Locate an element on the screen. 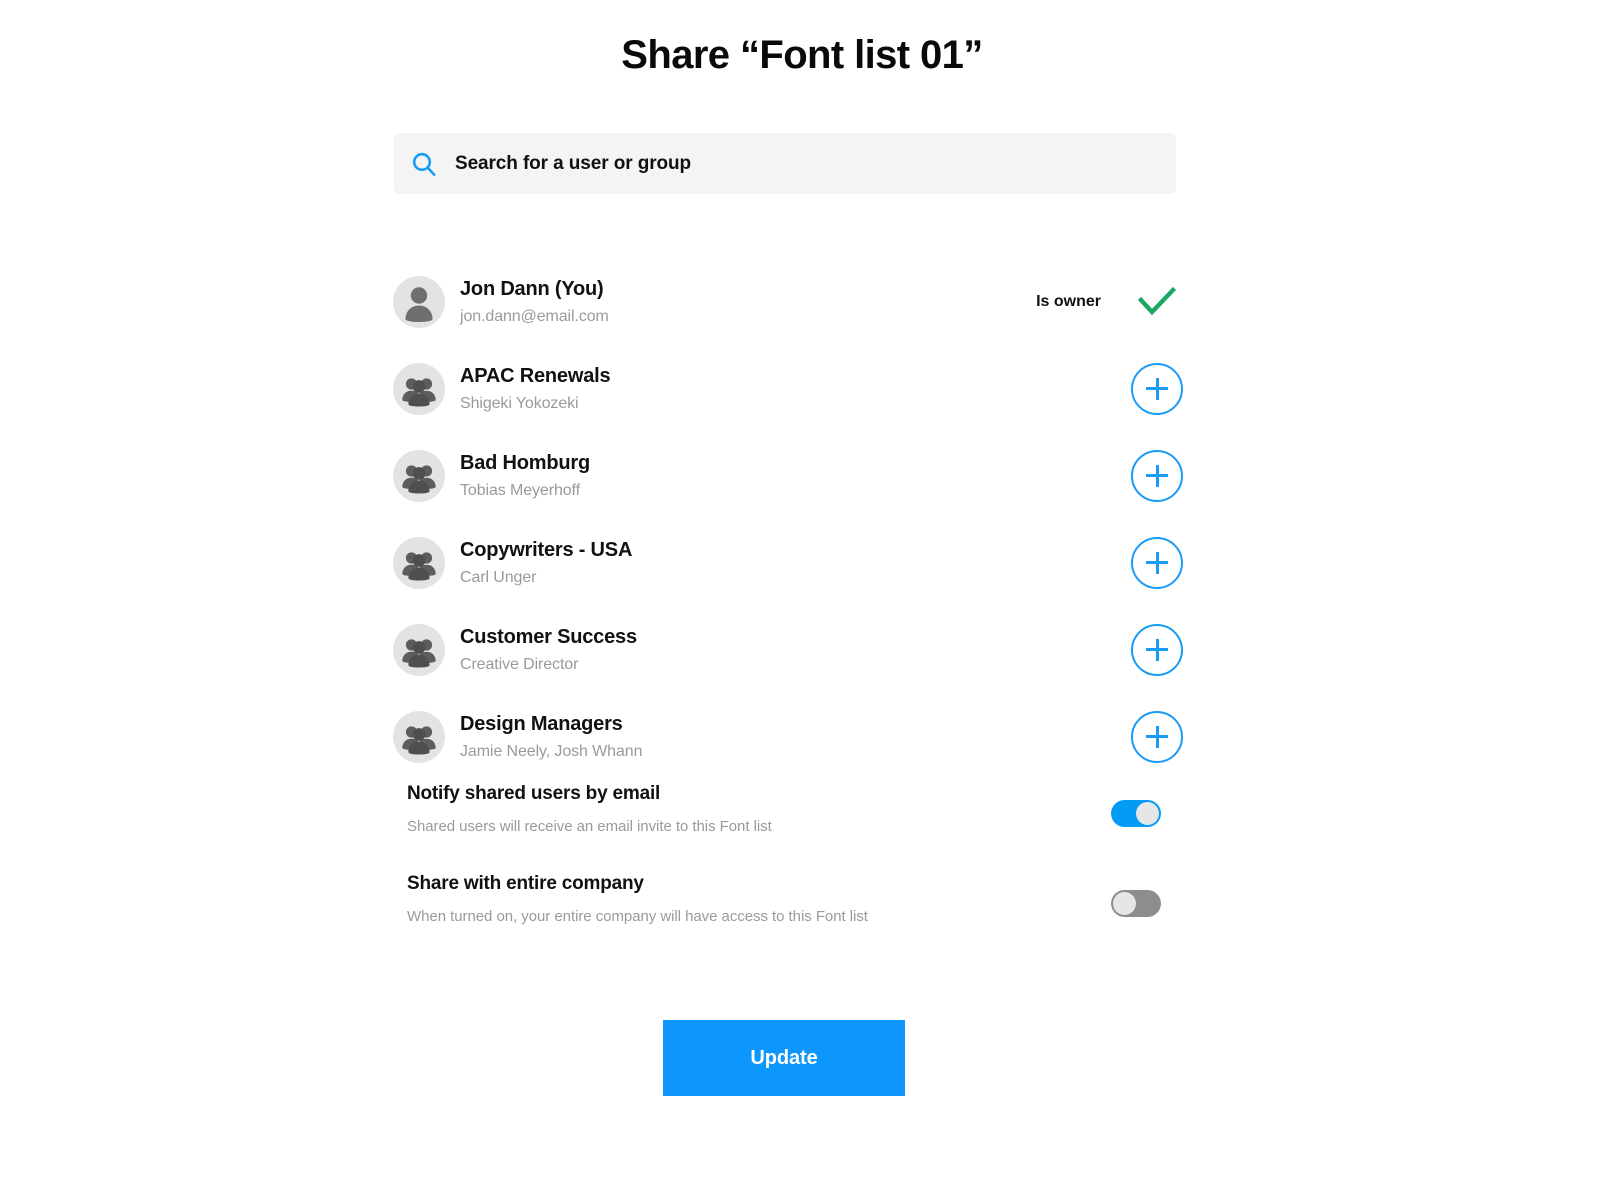 Image resolution: width=1620 pixels, height=1180 pixels. list-item: Copywriters - USA Carl Unger is located at coordinates (788, 562).